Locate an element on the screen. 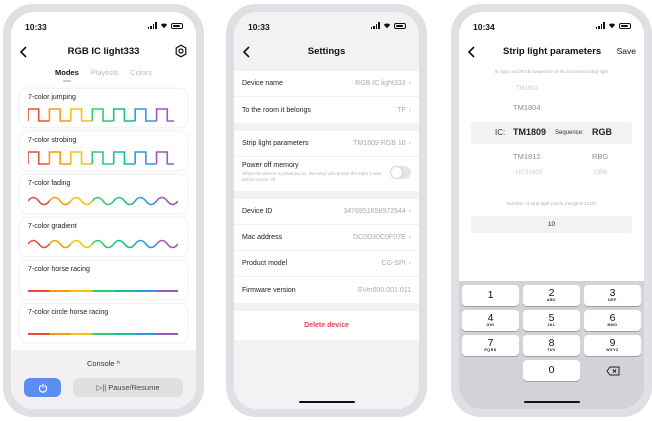 The width and height of the screenshot is (652, 421). pixels-input: 10 is located at coordinates (551, 224).